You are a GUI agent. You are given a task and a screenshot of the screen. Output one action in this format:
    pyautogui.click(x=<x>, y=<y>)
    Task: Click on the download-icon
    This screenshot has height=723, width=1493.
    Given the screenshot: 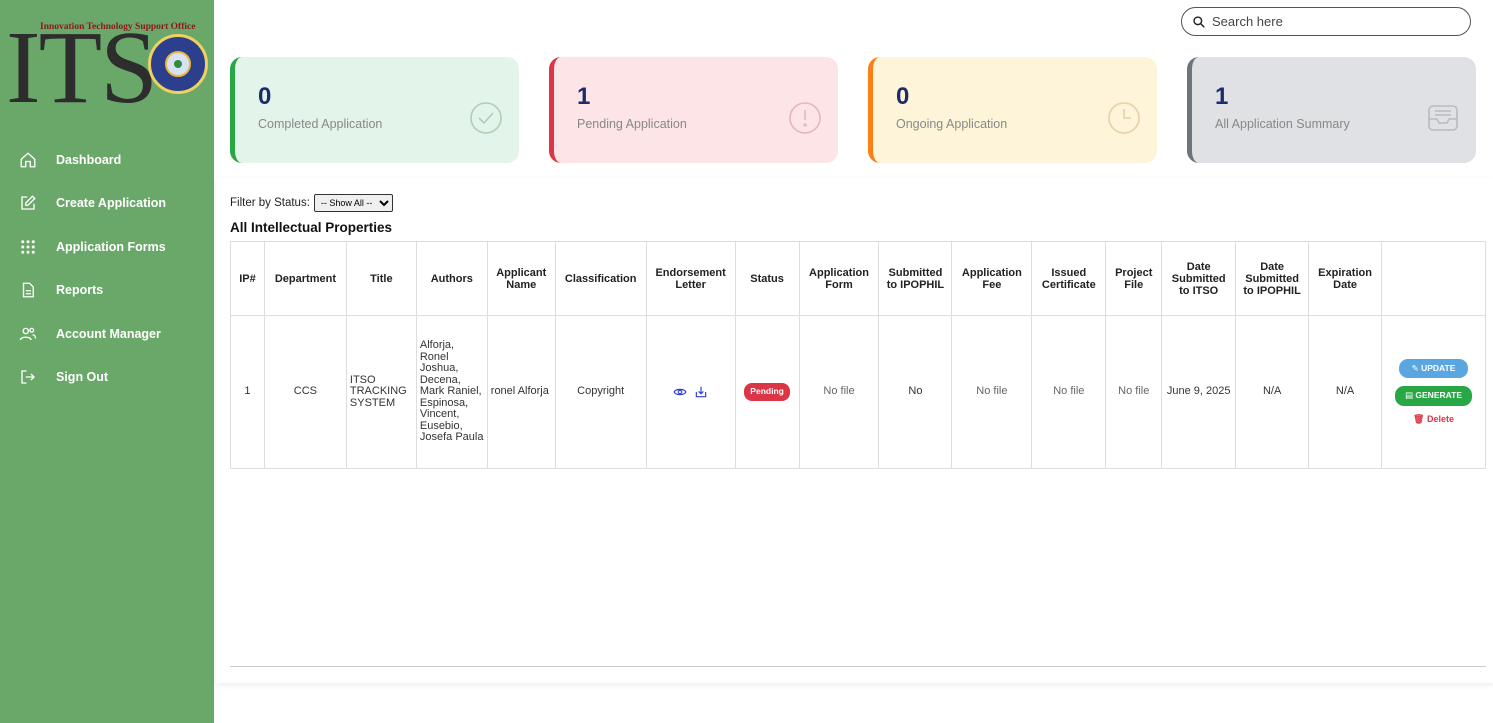 What is the action you would take?
    pyautogui.click(x=701, y=392)
    